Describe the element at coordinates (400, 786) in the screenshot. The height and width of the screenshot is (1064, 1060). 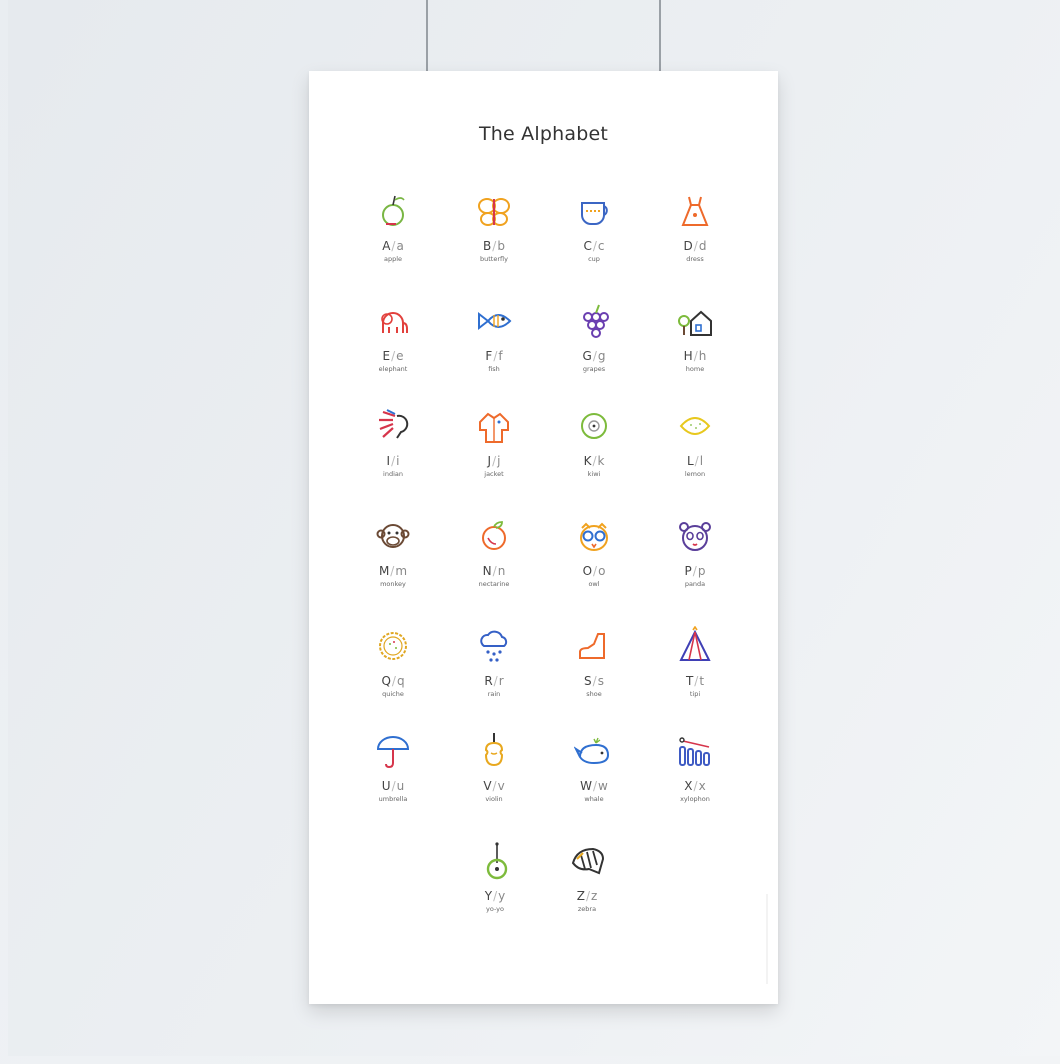
I see `lowercase-letter: u` at that location.